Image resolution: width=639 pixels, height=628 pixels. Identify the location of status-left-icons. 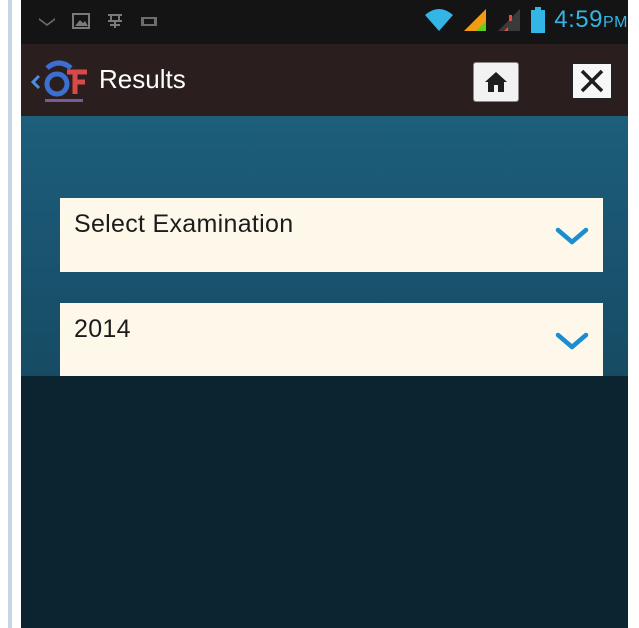
(98, 21).